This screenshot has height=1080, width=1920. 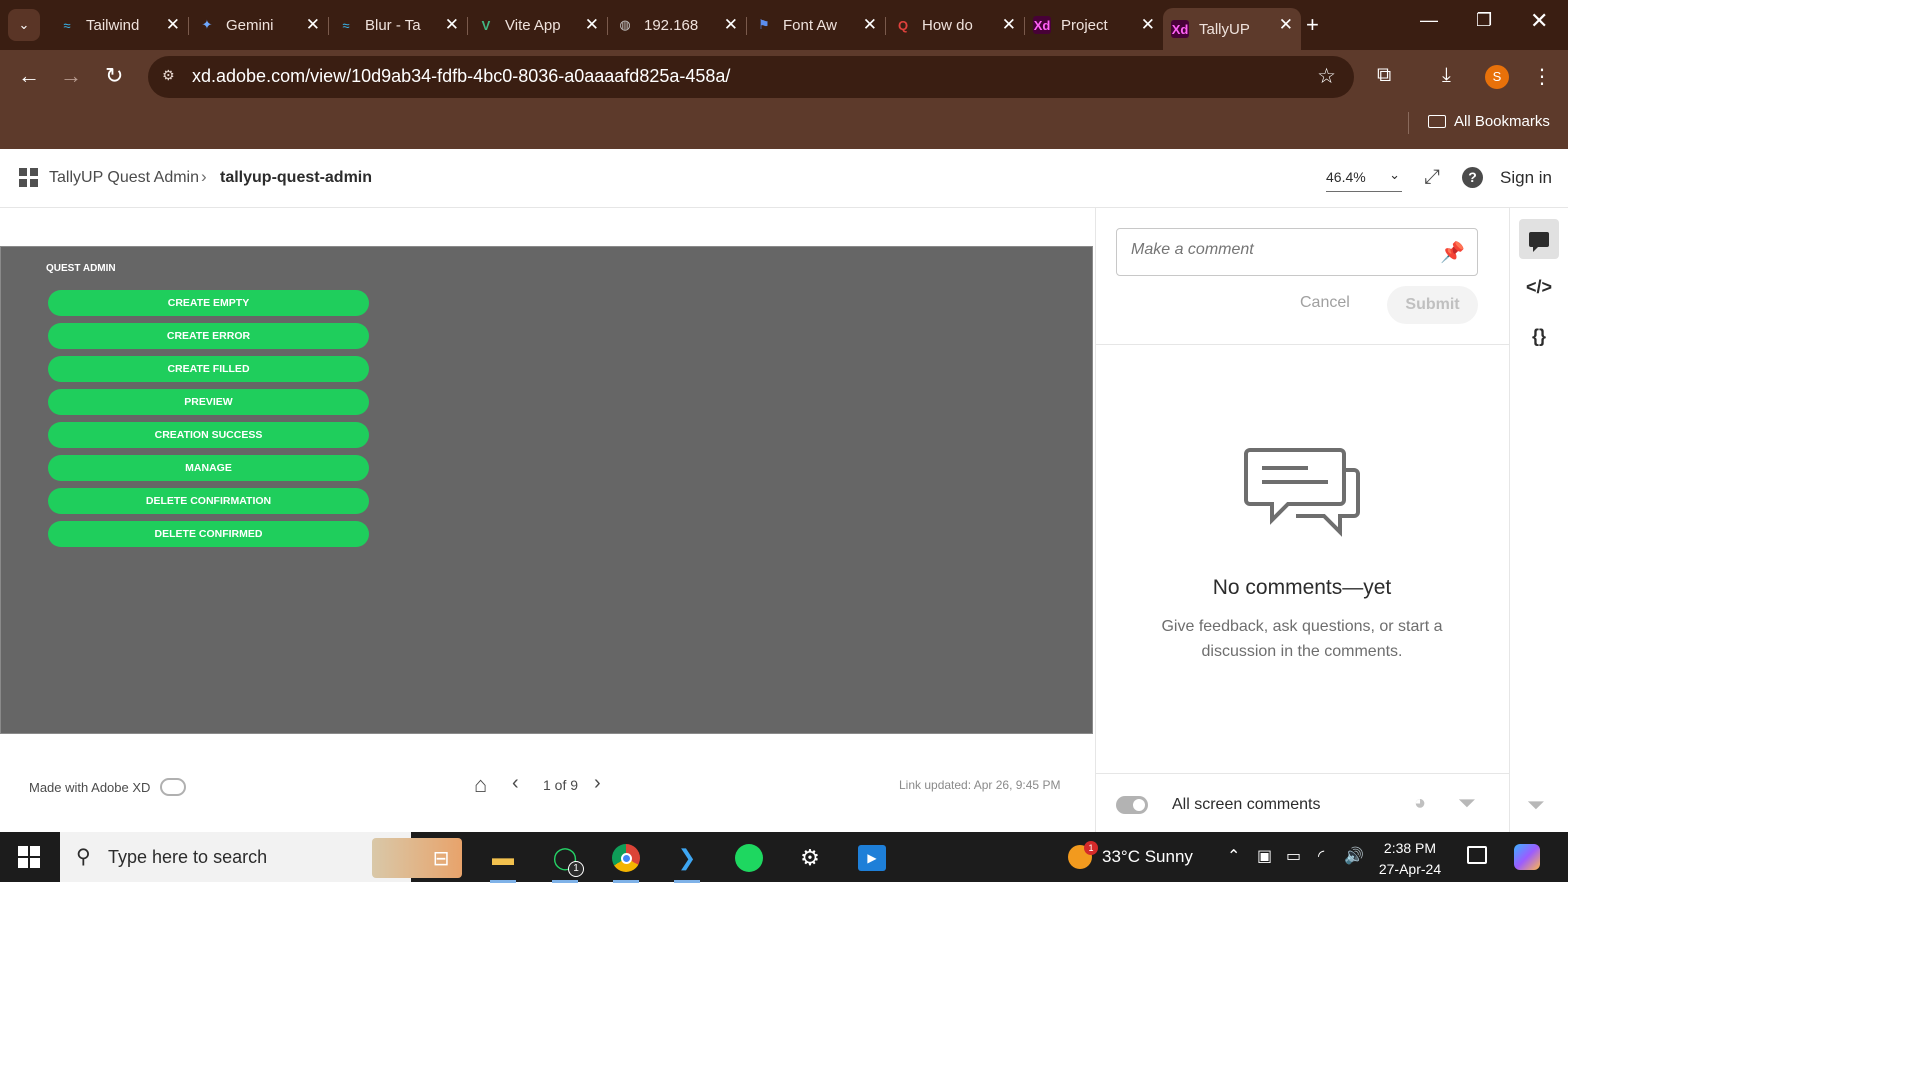 What do you see at coordinates (503, 862) in the screenshot?
I see `file-explorer-icon: ▬` at bounding box center [503, 862].